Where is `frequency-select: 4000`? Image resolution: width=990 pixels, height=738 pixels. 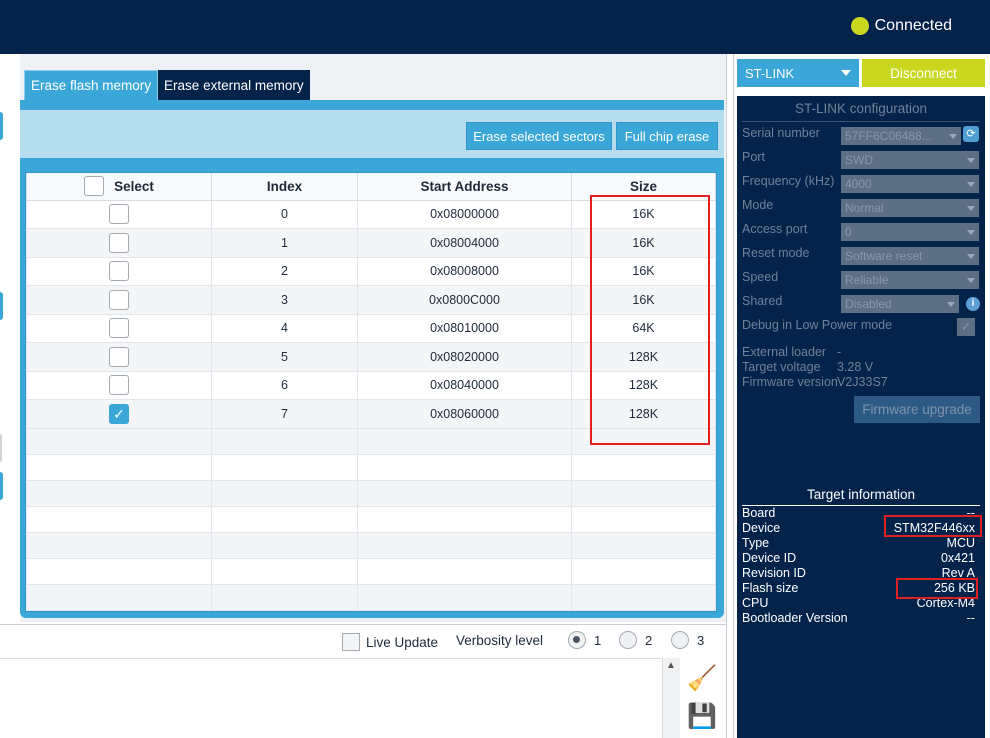
frequency-select: 4000 is located at coordinates (910, 184).